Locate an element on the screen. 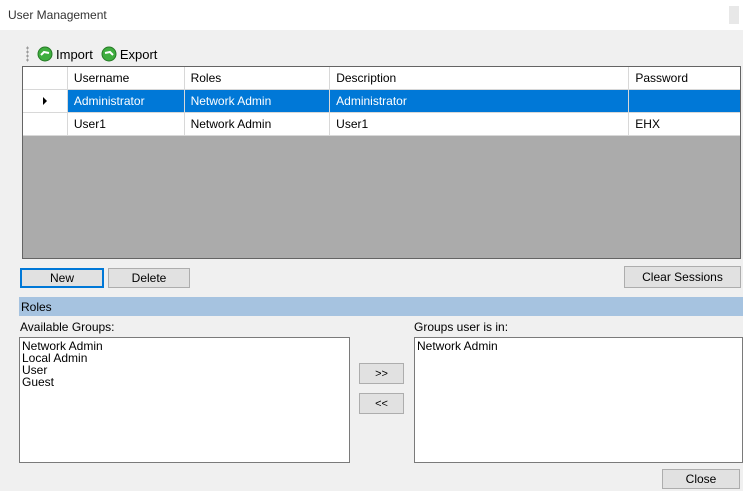 The image size is (743, 491). grid-header: Username Roles Description Password is located at coordinates (382, 78).